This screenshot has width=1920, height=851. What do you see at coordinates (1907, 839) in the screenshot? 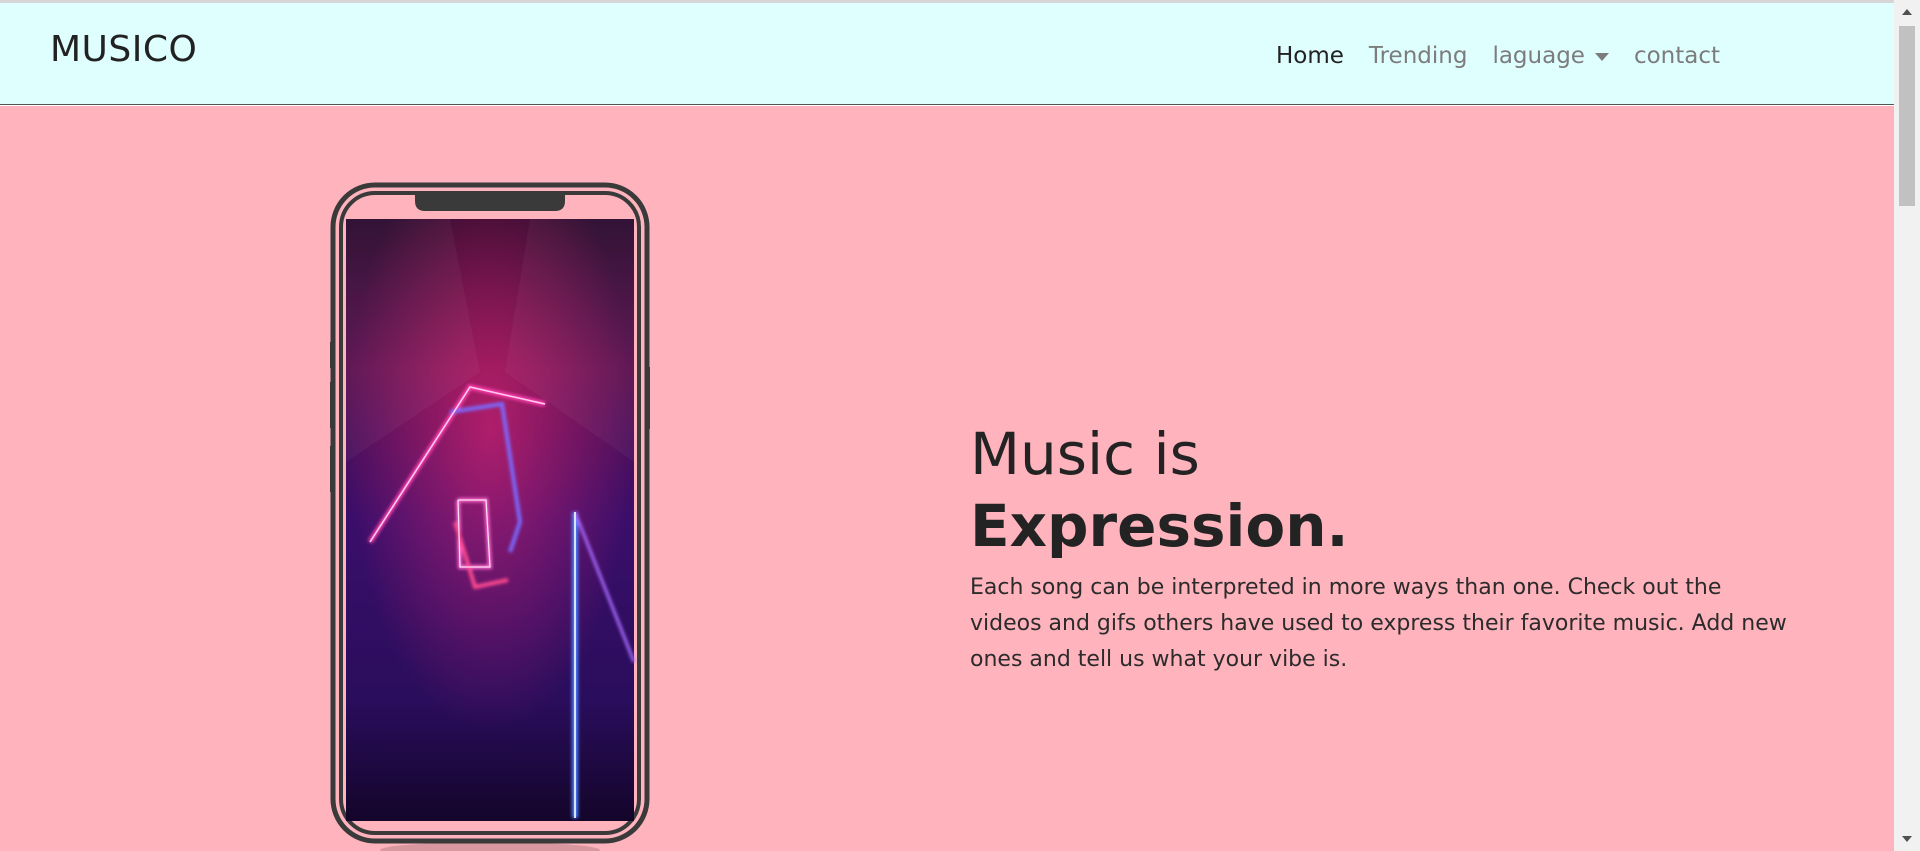
I see `scroll-down-arrow` at bounding box center [1907, 839].